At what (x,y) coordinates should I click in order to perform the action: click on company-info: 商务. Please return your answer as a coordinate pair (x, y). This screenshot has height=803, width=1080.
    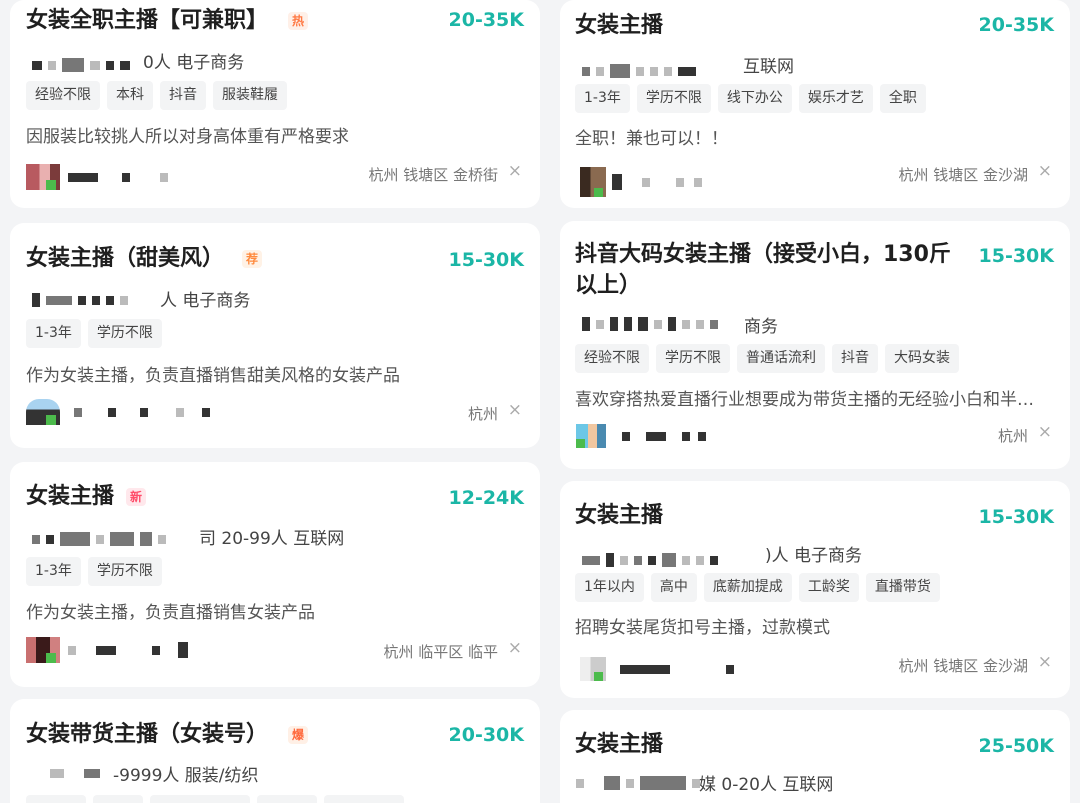
    Looking at the image, I should click on (761, 327).